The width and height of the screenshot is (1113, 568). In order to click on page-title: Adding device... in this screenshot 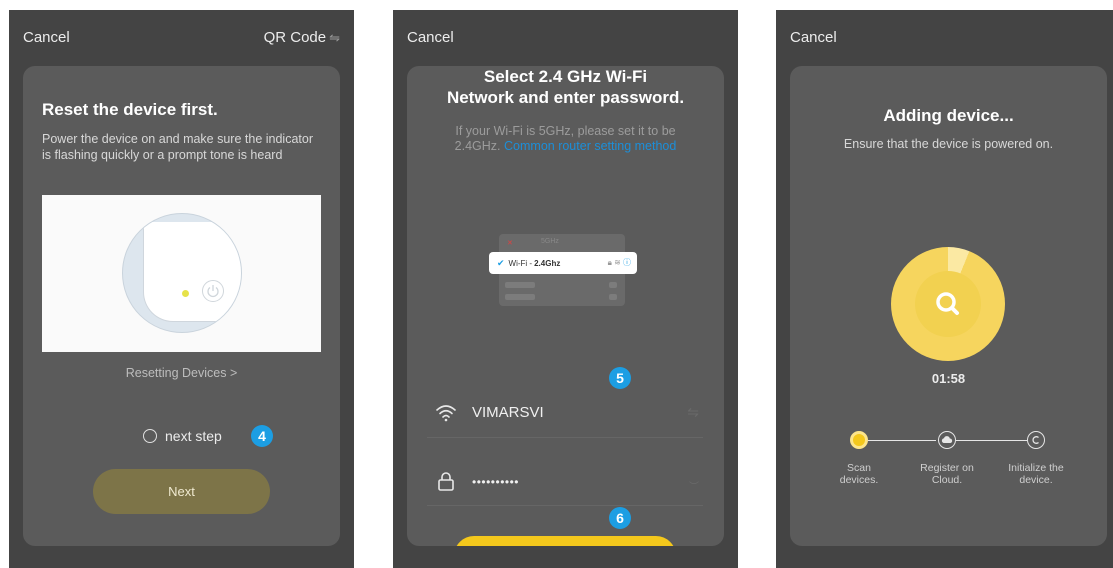, I will do `click(948, 115)`.